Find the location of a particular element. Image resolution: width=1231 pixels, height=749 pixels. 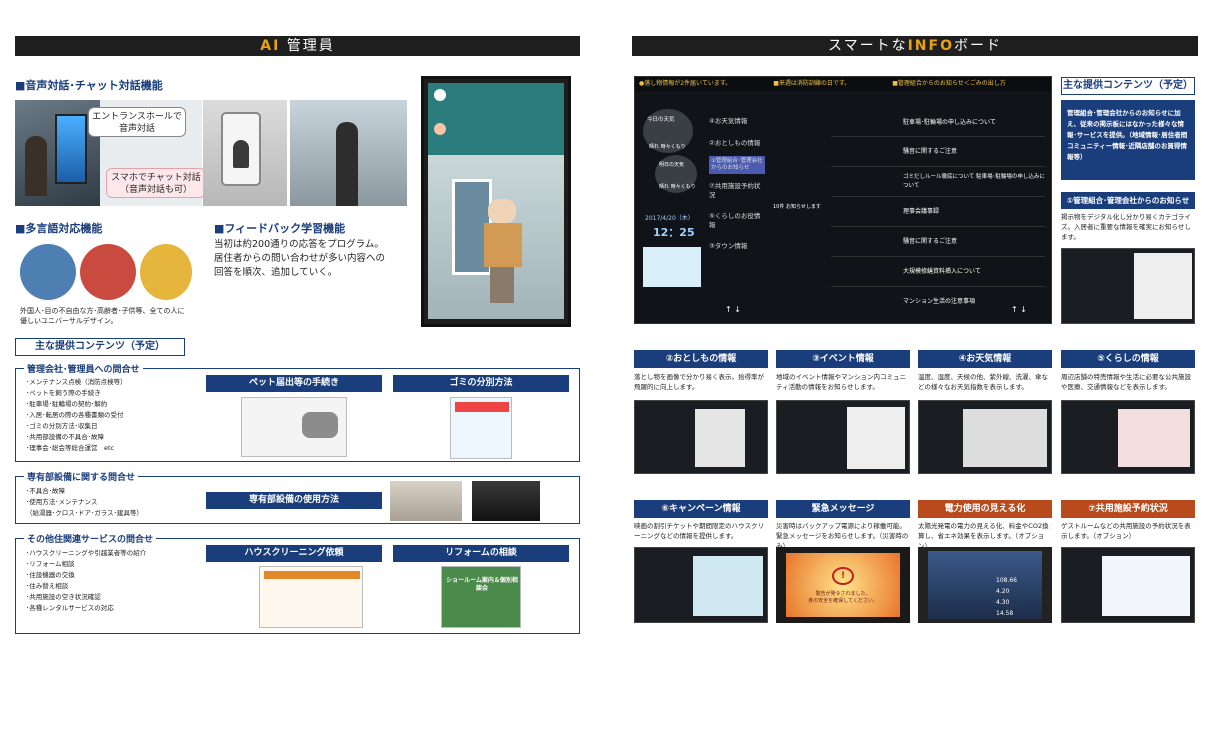

reform-doc-title: ショールーム案内＆個別相談会 is located at coordinates (482, 584).